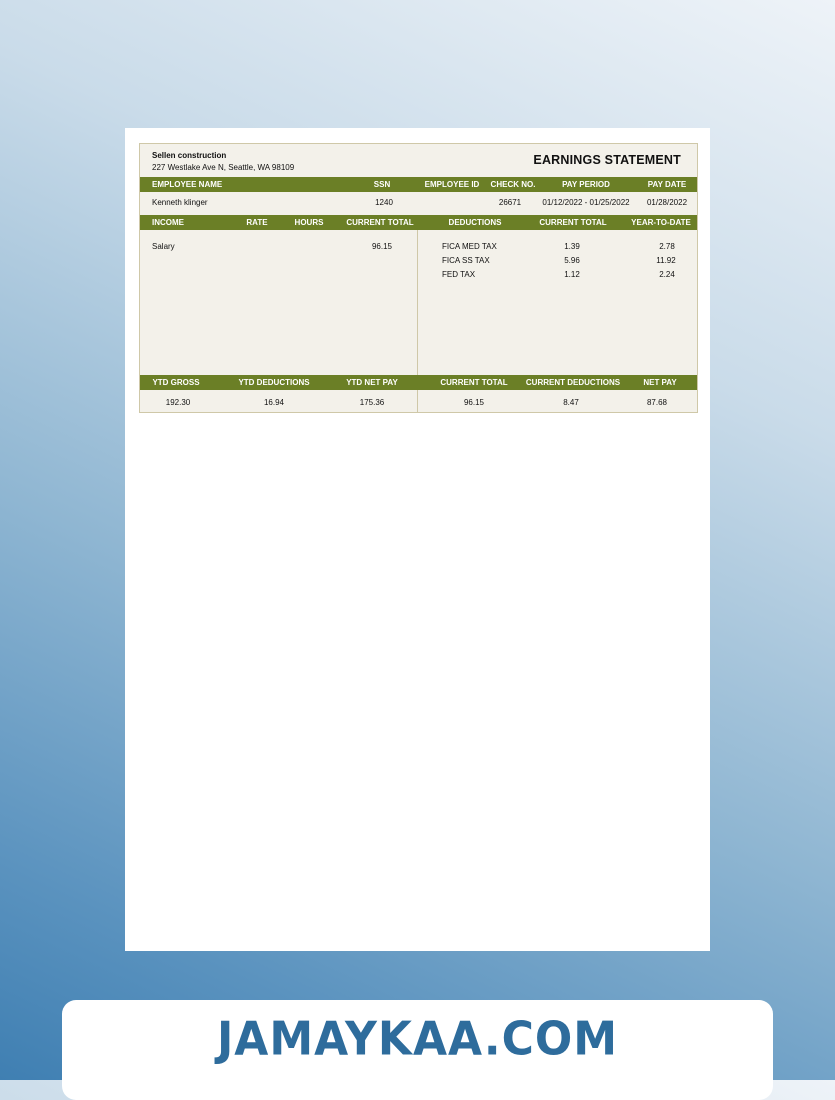 Image resolution: width=835 pixels, height=1100 pixels. I want to click on deduction-label: FICA SS TAX, so click(466, 260).